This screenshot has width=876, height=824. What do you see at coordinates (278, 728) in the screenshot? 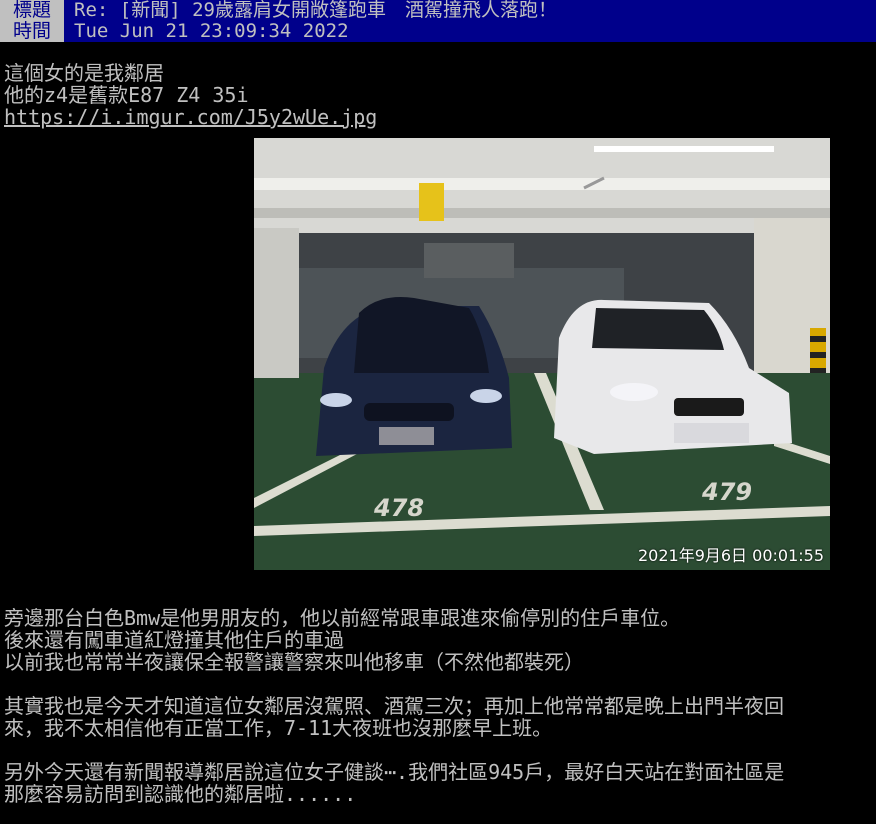
I see `body-line: 來，我不太相信他有正當工作，7-11大夜班也沒那麼早上班。` at bounding box center [278, 728].